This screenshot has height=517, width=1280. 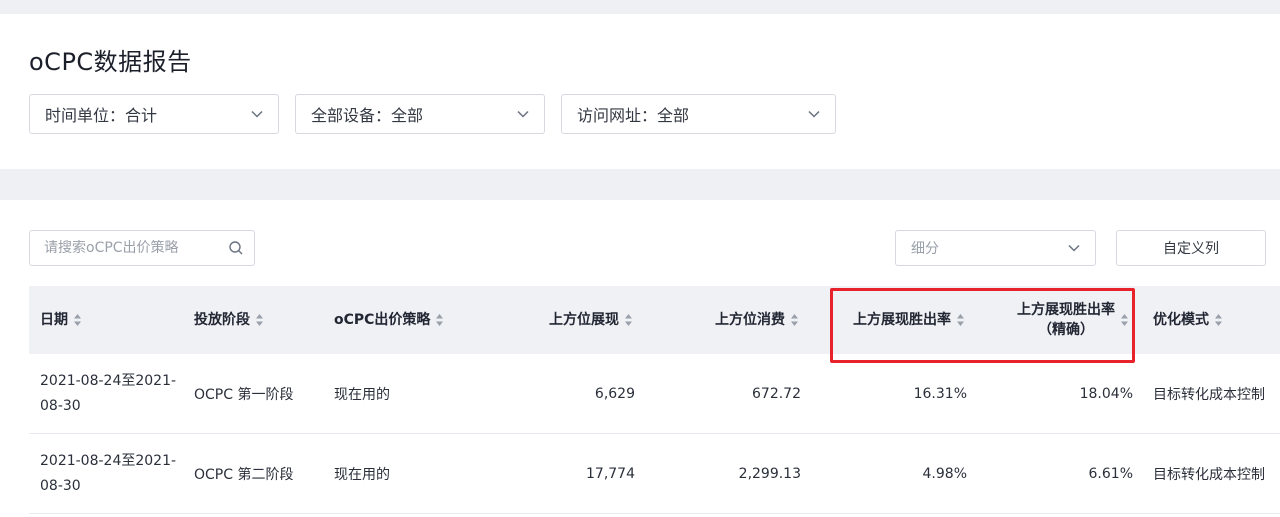 I want to click on column-header-mode: 优化模式, so click(x=1188, y=320).